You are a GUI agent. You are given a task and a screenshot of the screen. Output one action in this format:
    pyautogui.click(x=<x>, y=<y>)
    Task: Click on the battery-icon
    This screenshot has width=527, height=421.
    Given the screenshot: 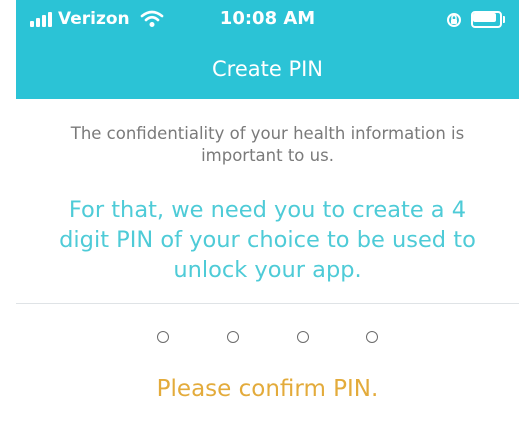 What is the action you would take?
    pyautogui.click(x=488, y=19)
    